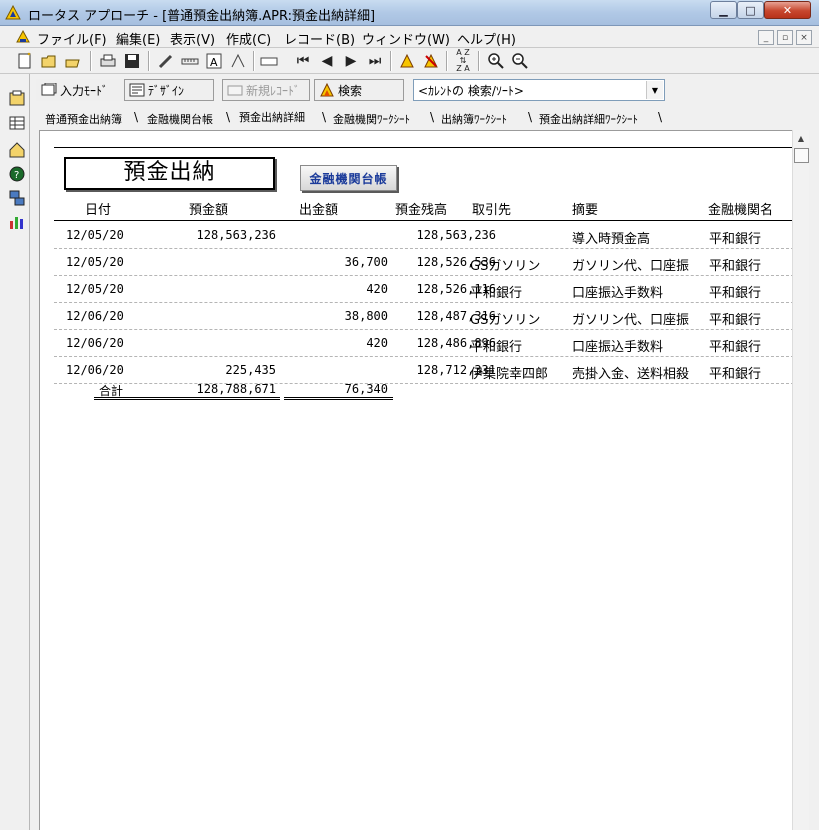 The height and width of the screenshot is (830, 819). I want to click on network-icon, so click(17, 198).